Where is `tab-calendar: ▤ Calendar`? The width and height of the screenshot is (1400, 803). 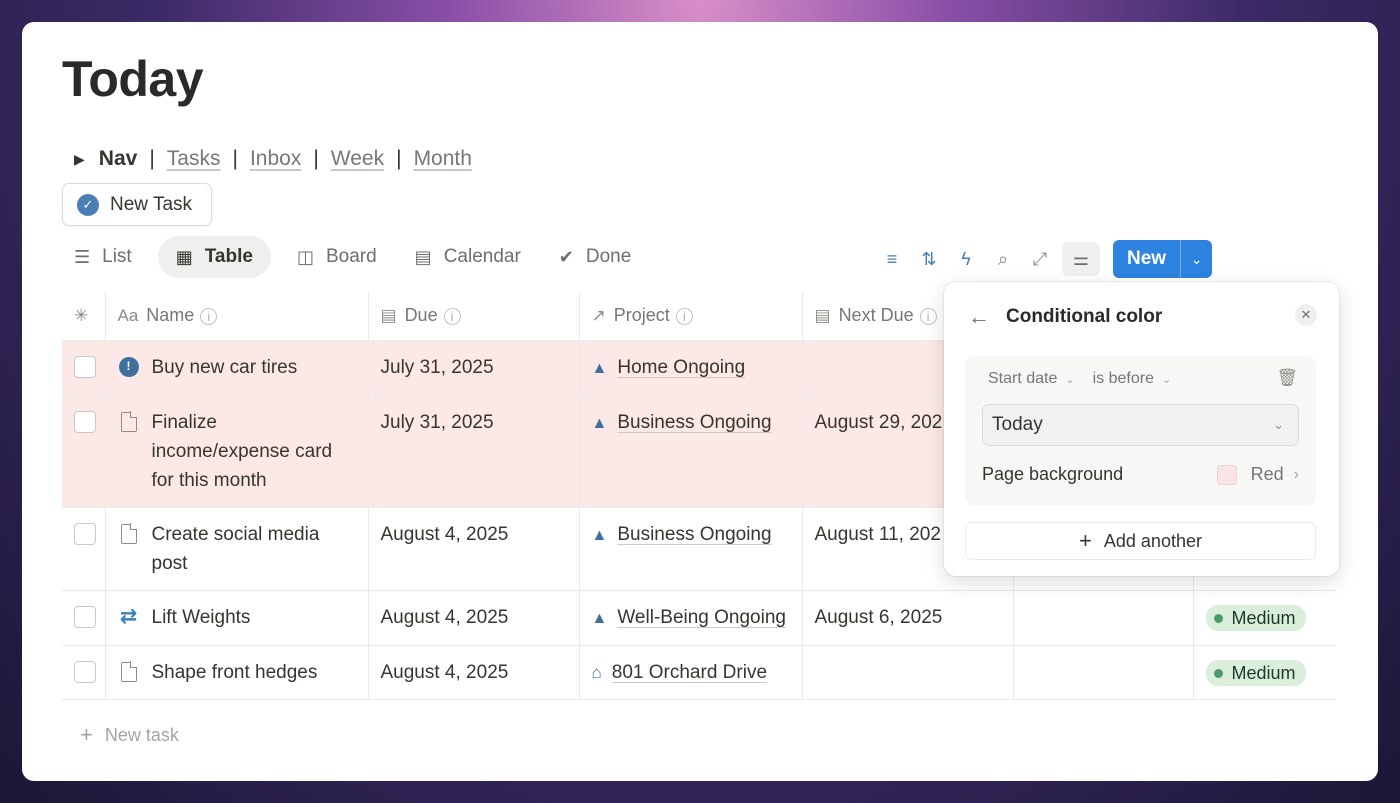
tab-calendar: ▤ Calendar is located at coordinates (468, 257).